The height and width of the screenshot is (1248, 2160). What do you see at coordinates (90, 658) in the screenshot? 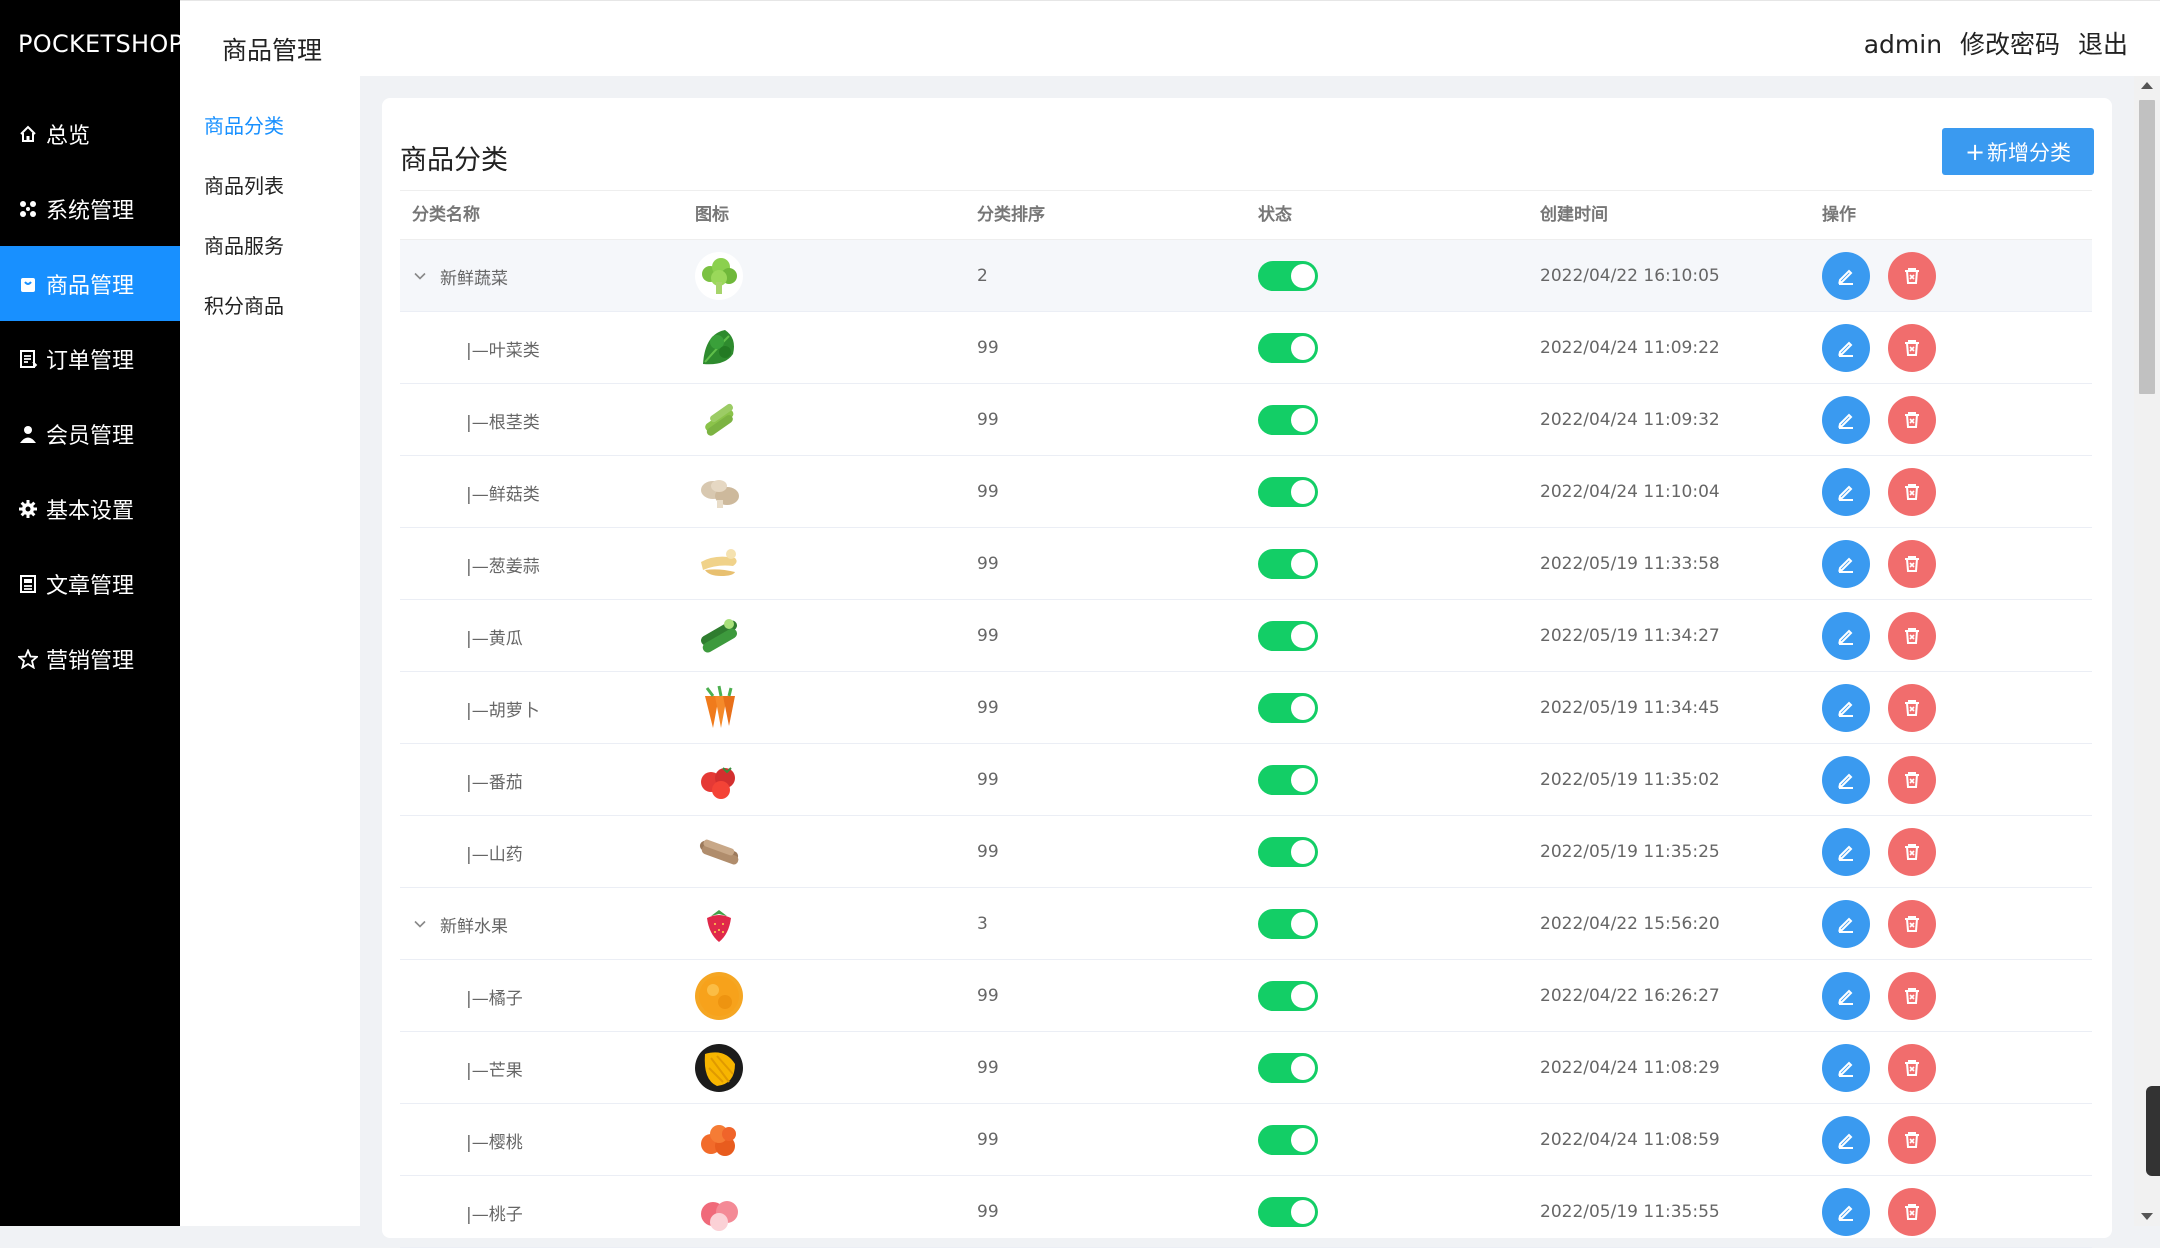
I see `sidebar-item-7: 营销管理` at bounding box center [90, 658].